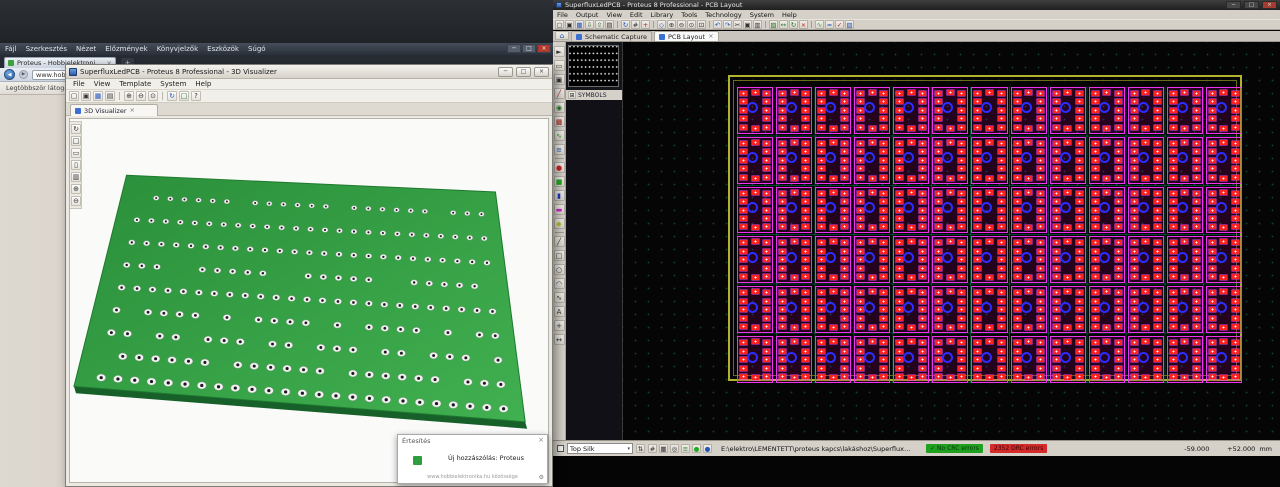  What do you see at coordinates (723, 15) in the screenshot?
I see `pcb-menu-technology: Technology` at bounding box center [723, 15].